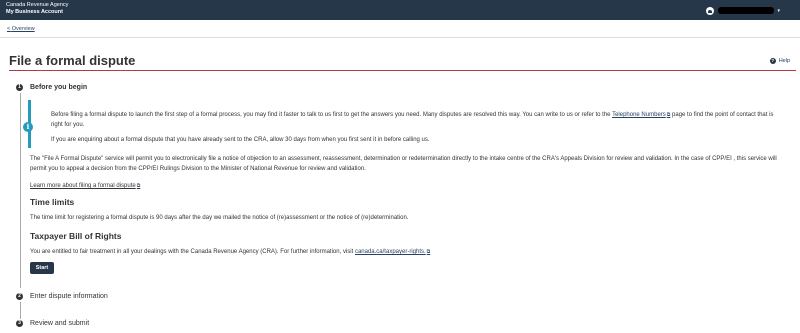 This screenshot has width=800, height=333. Describe the element at coordinates (69, 296) in the screenshot. I see `step-2-title: Enter dispute information` at that location.